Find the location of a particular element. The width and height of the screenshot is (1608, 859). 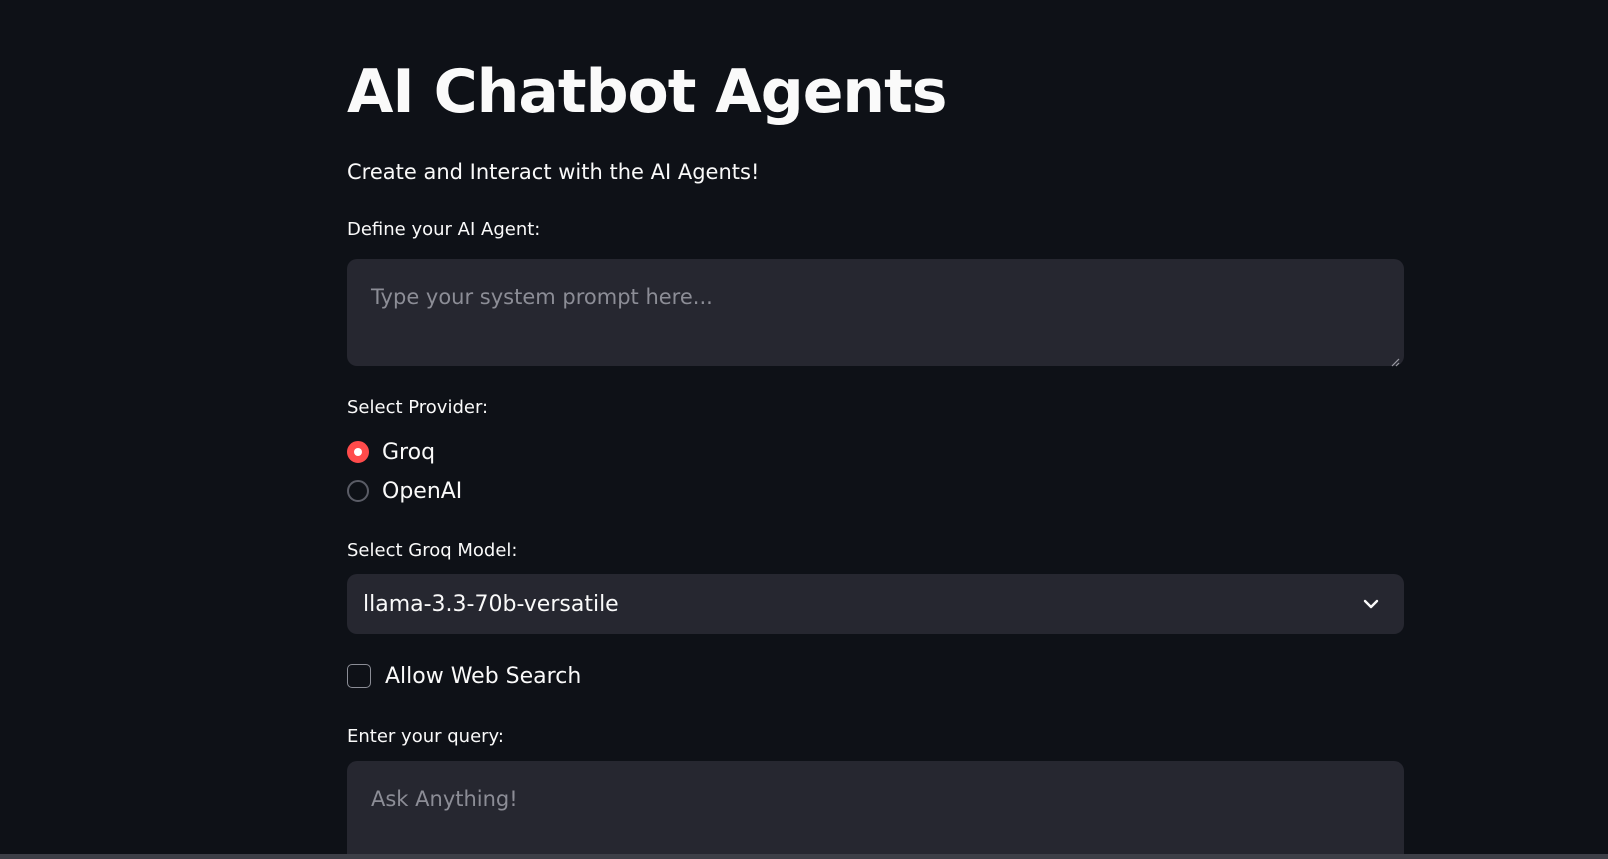

radio-selected-icon is located at coordinates (358, 452).